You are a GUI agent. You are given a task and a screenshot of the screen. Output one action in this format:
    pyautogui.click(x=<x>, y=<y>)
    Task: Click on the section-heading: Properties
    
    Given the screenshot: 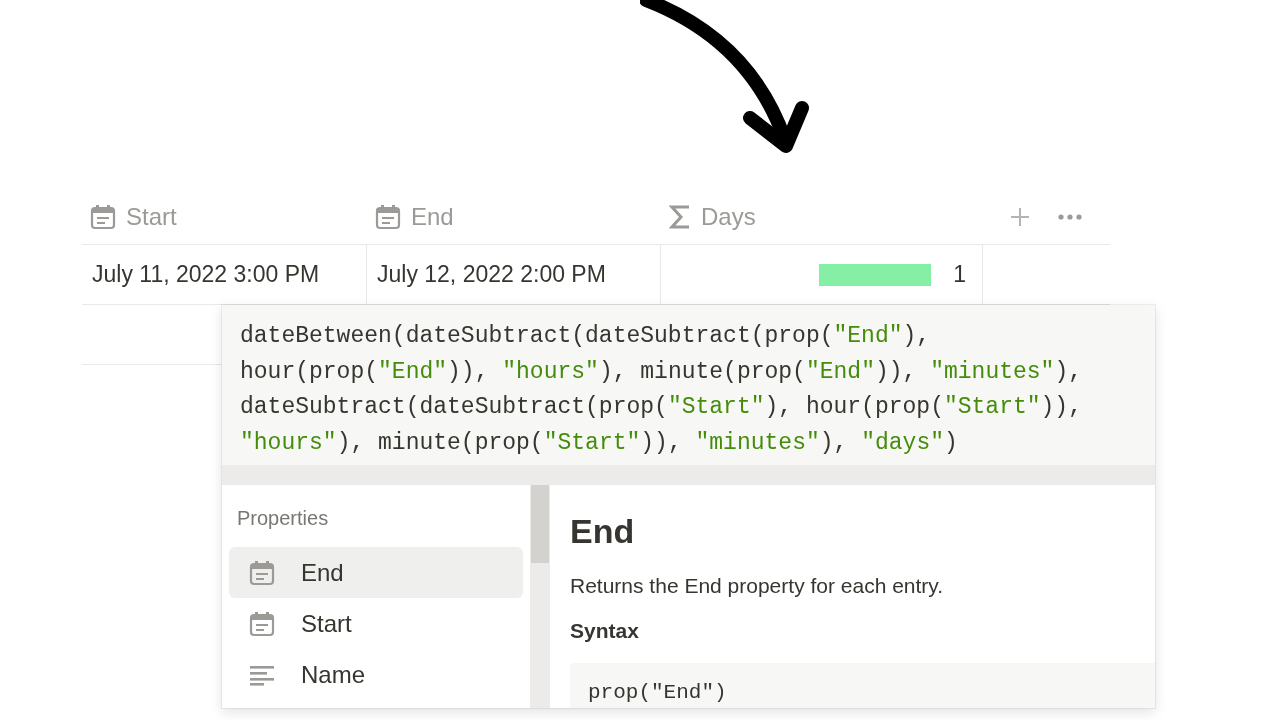 What is the action you would take?
    pyautogui.click(x=283, y=518)
    